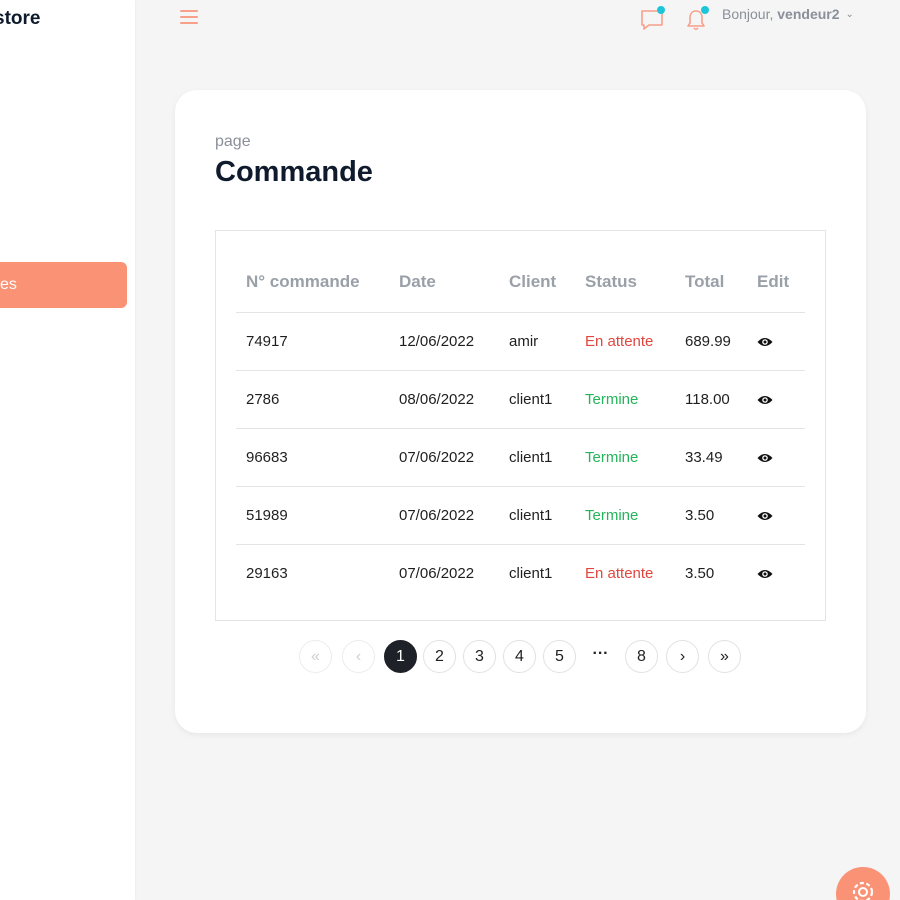 Image resolution: width=900 pixels, height=900 pixels. I want to click on table-row: 29163 07/06/2022 client1 En attente 3.50, so click(520, 573).